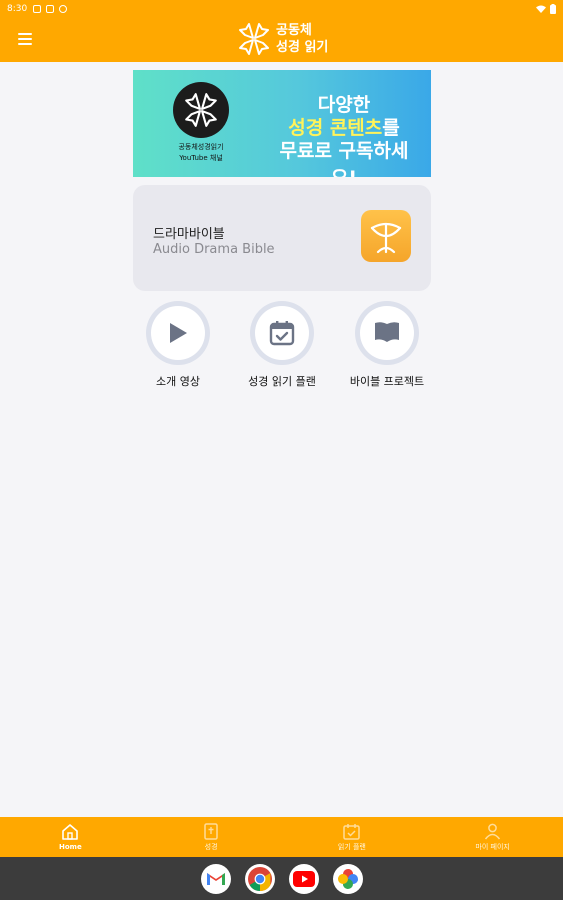 The width and height of the screenshot is (563, 900). I want to click on status-notification-icons, so click(50, 9).